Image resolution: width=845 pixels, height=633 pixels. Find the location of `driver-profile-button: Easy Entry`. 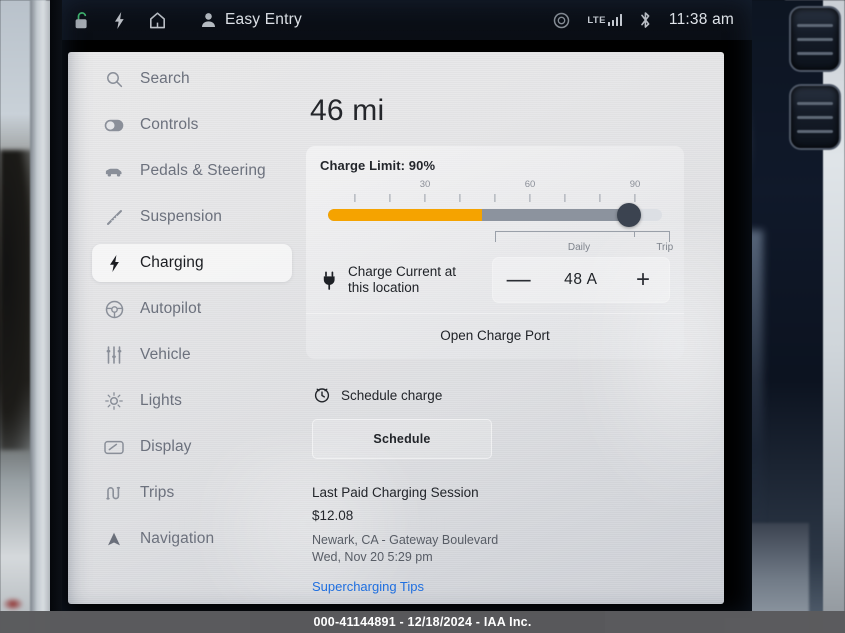

driver-profile-button: Easy Entry is located at coordinates (251, 20).